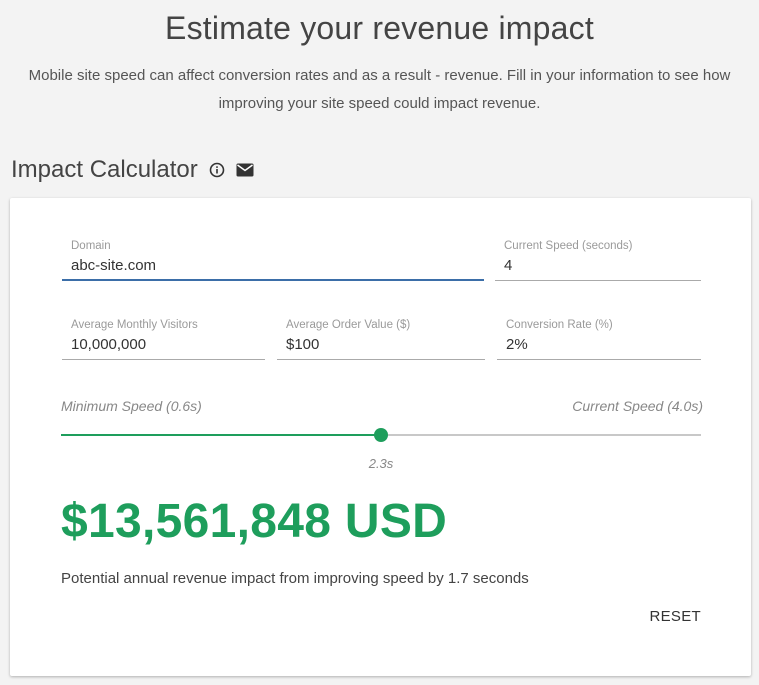 This screenshot has height=685, width=759. What do you see at coordinates (348, 325) in the screenshot?
I see `order-value-label: Average Order Value ($)` at bounding box center [348, 325].